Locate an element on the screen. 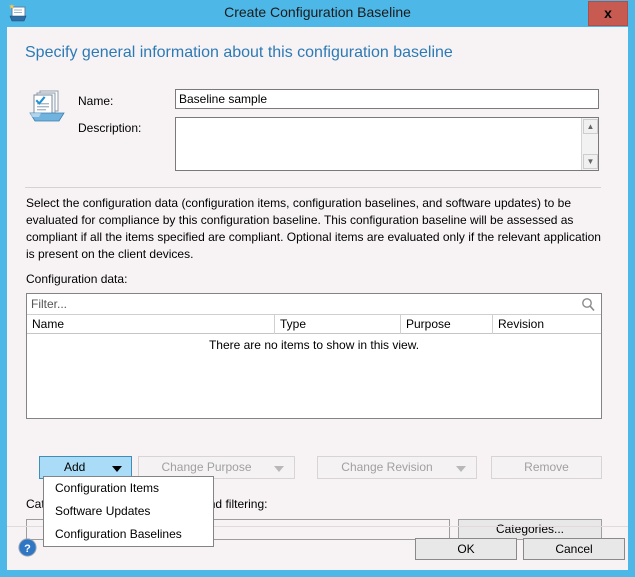  list-header-row: Name Type Purpose Revision is located at coordinates (314, 324).